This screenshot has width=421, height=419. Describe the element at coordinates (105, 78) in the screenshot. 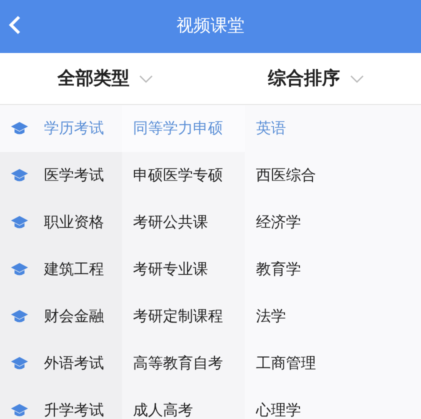

I see `filter-dropdown: 全部类型` at that location.